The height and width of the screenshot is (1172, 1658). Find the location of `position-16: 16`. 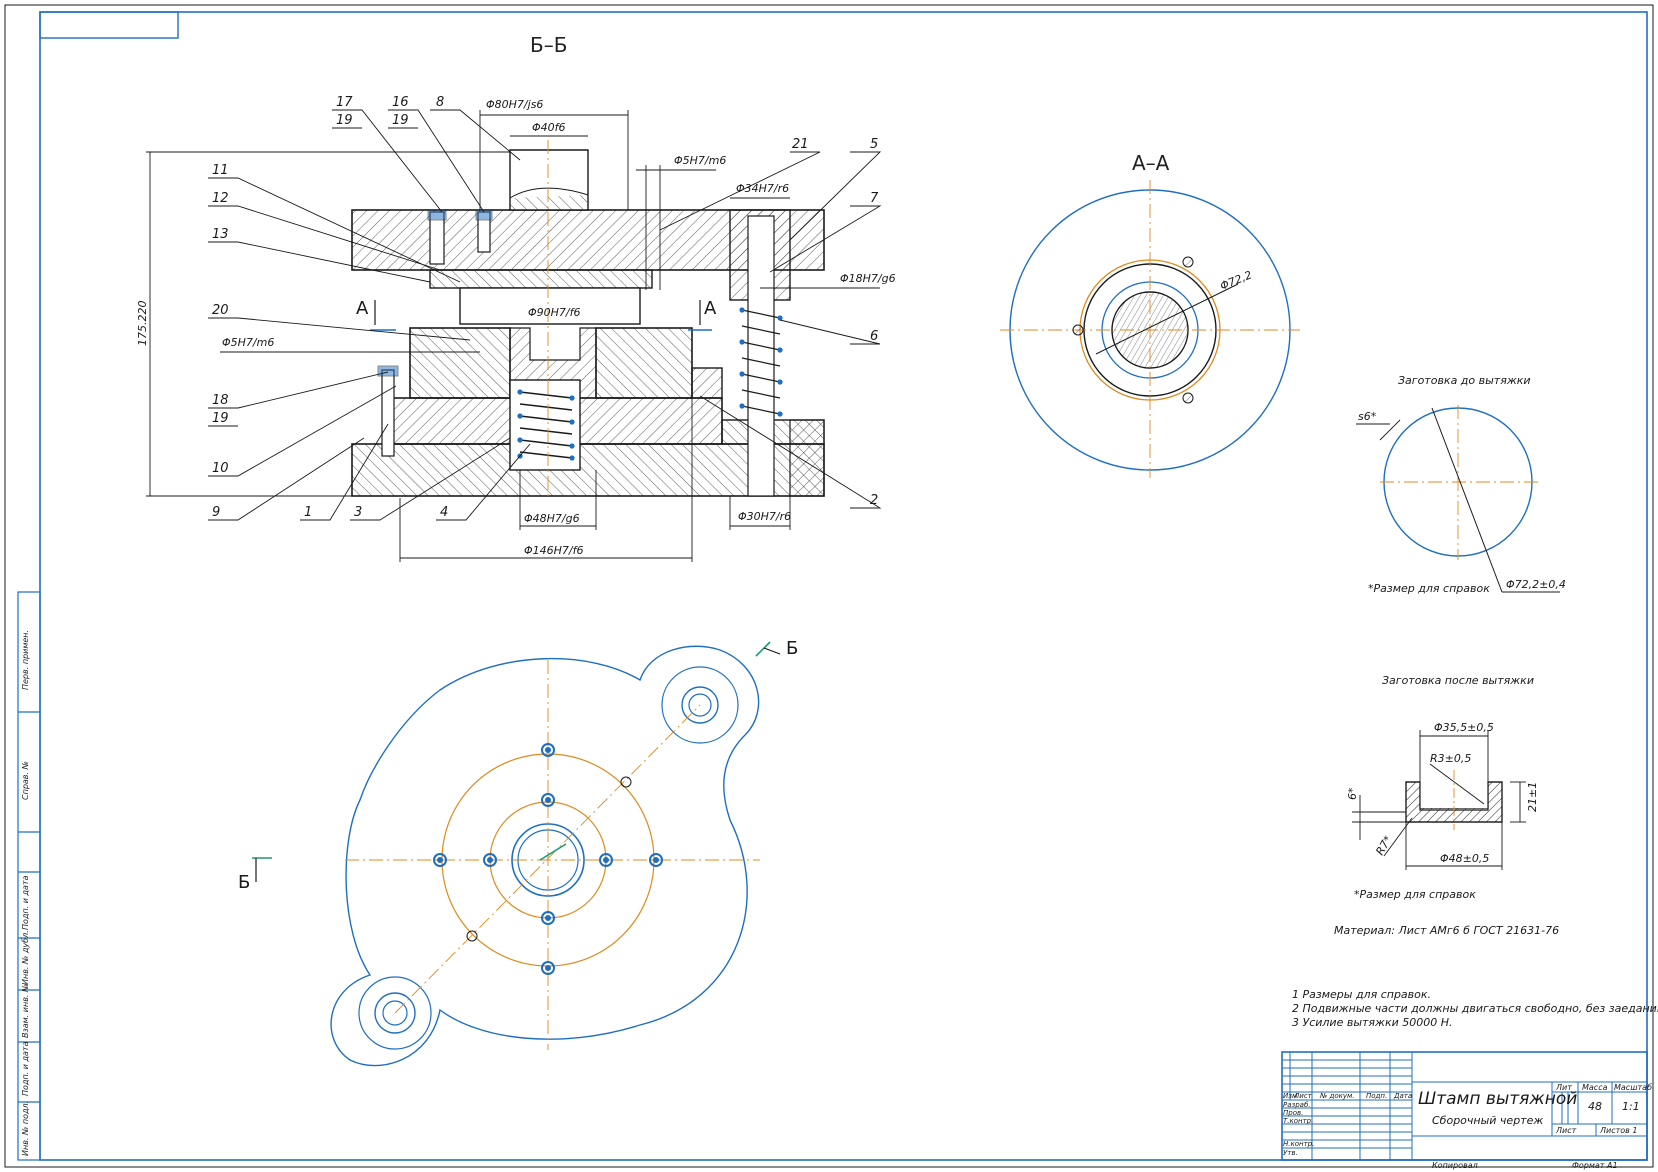

position-16: 16 is located at coordinates (400, 102).